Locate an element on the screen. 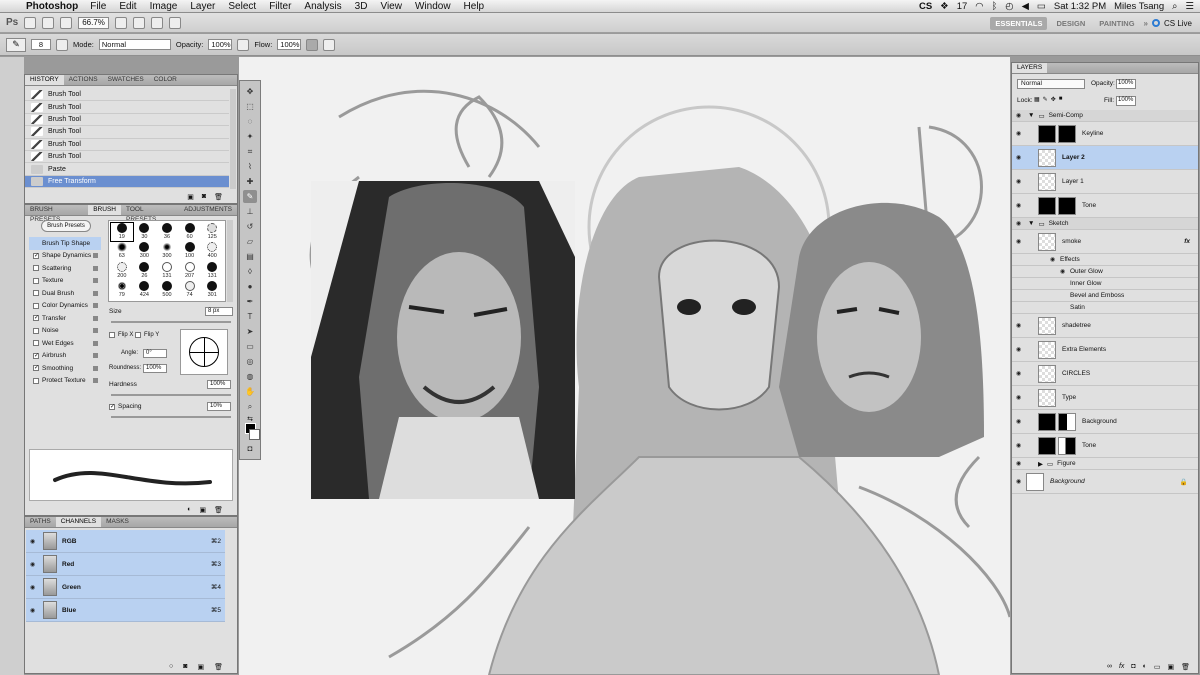 The width and height of the screenshot is (1200, 675). tip-grid-scrollbar is located at coordinates (230, 261).